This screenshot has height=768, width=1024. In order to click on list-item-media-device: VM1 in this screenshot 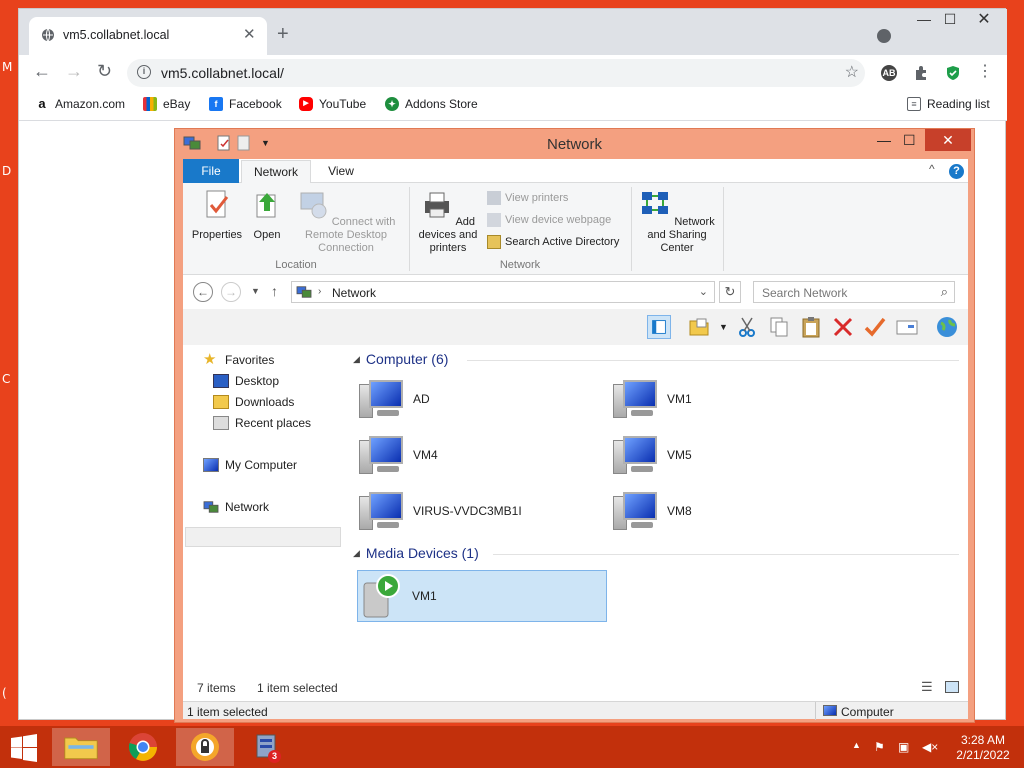, I will do `click(482, 596)`.